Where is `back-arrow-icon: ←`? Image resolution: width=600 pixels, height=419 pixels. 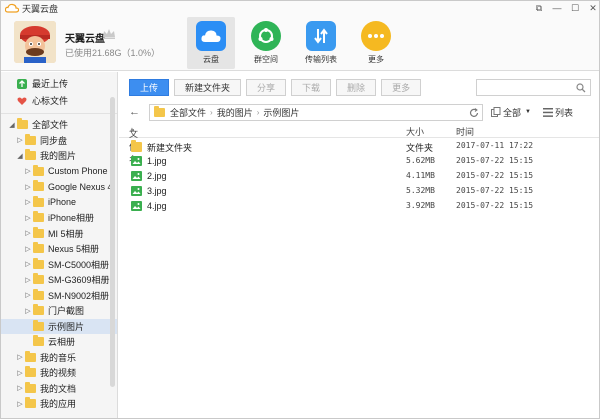
back-arrow-icon: ← is located at coordinates (136, 112).